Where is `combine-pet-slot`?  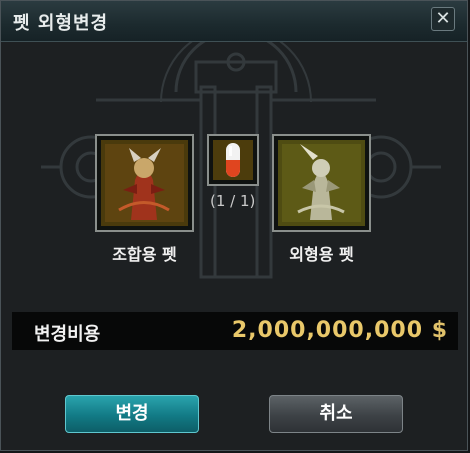
combine-pet-slot is located at coordinates (144, 183).